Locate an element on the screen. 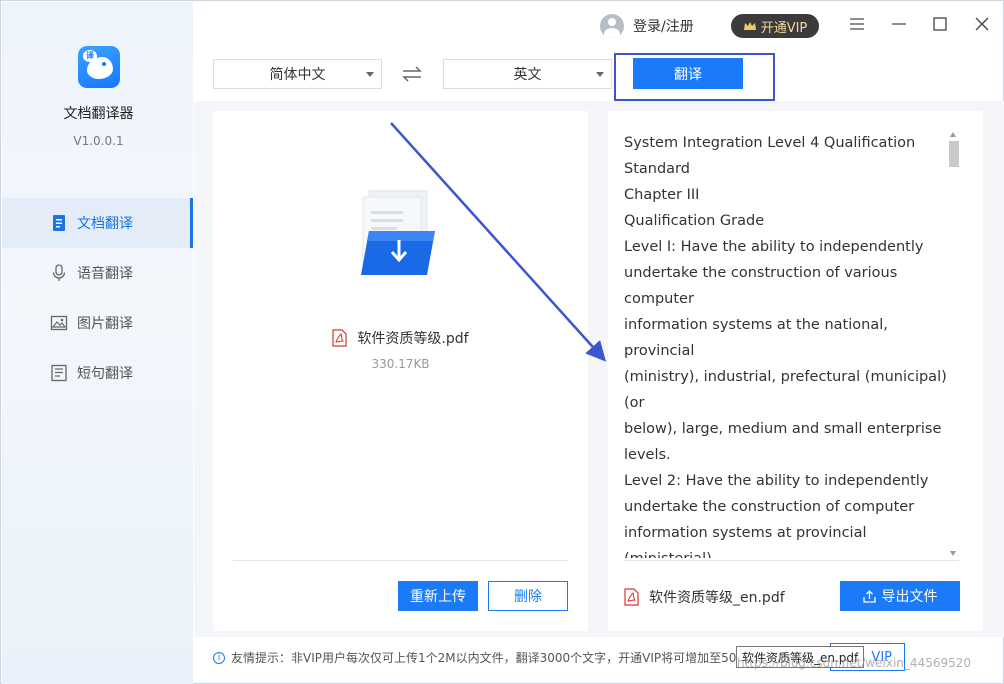  swap-languages-icon is located at coordinates (412, 74).